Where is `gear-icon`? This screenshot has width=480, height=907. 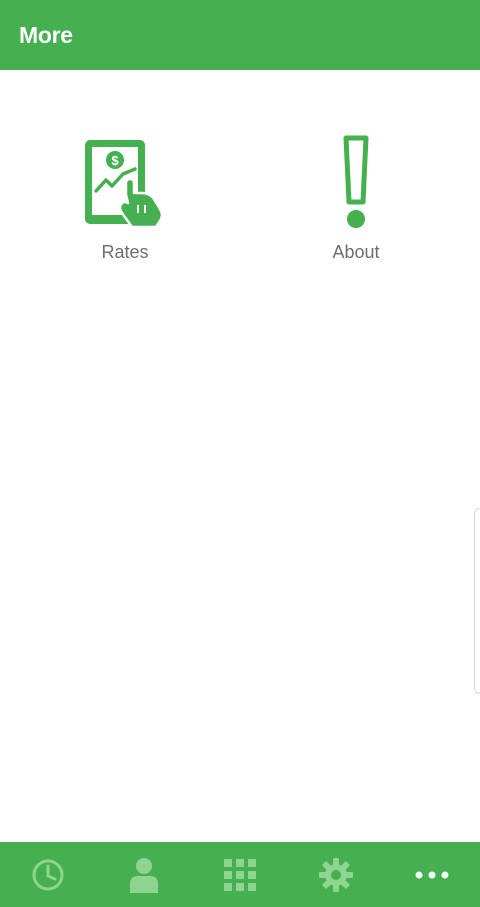 gear-icon is located at coordinates (336, 874).